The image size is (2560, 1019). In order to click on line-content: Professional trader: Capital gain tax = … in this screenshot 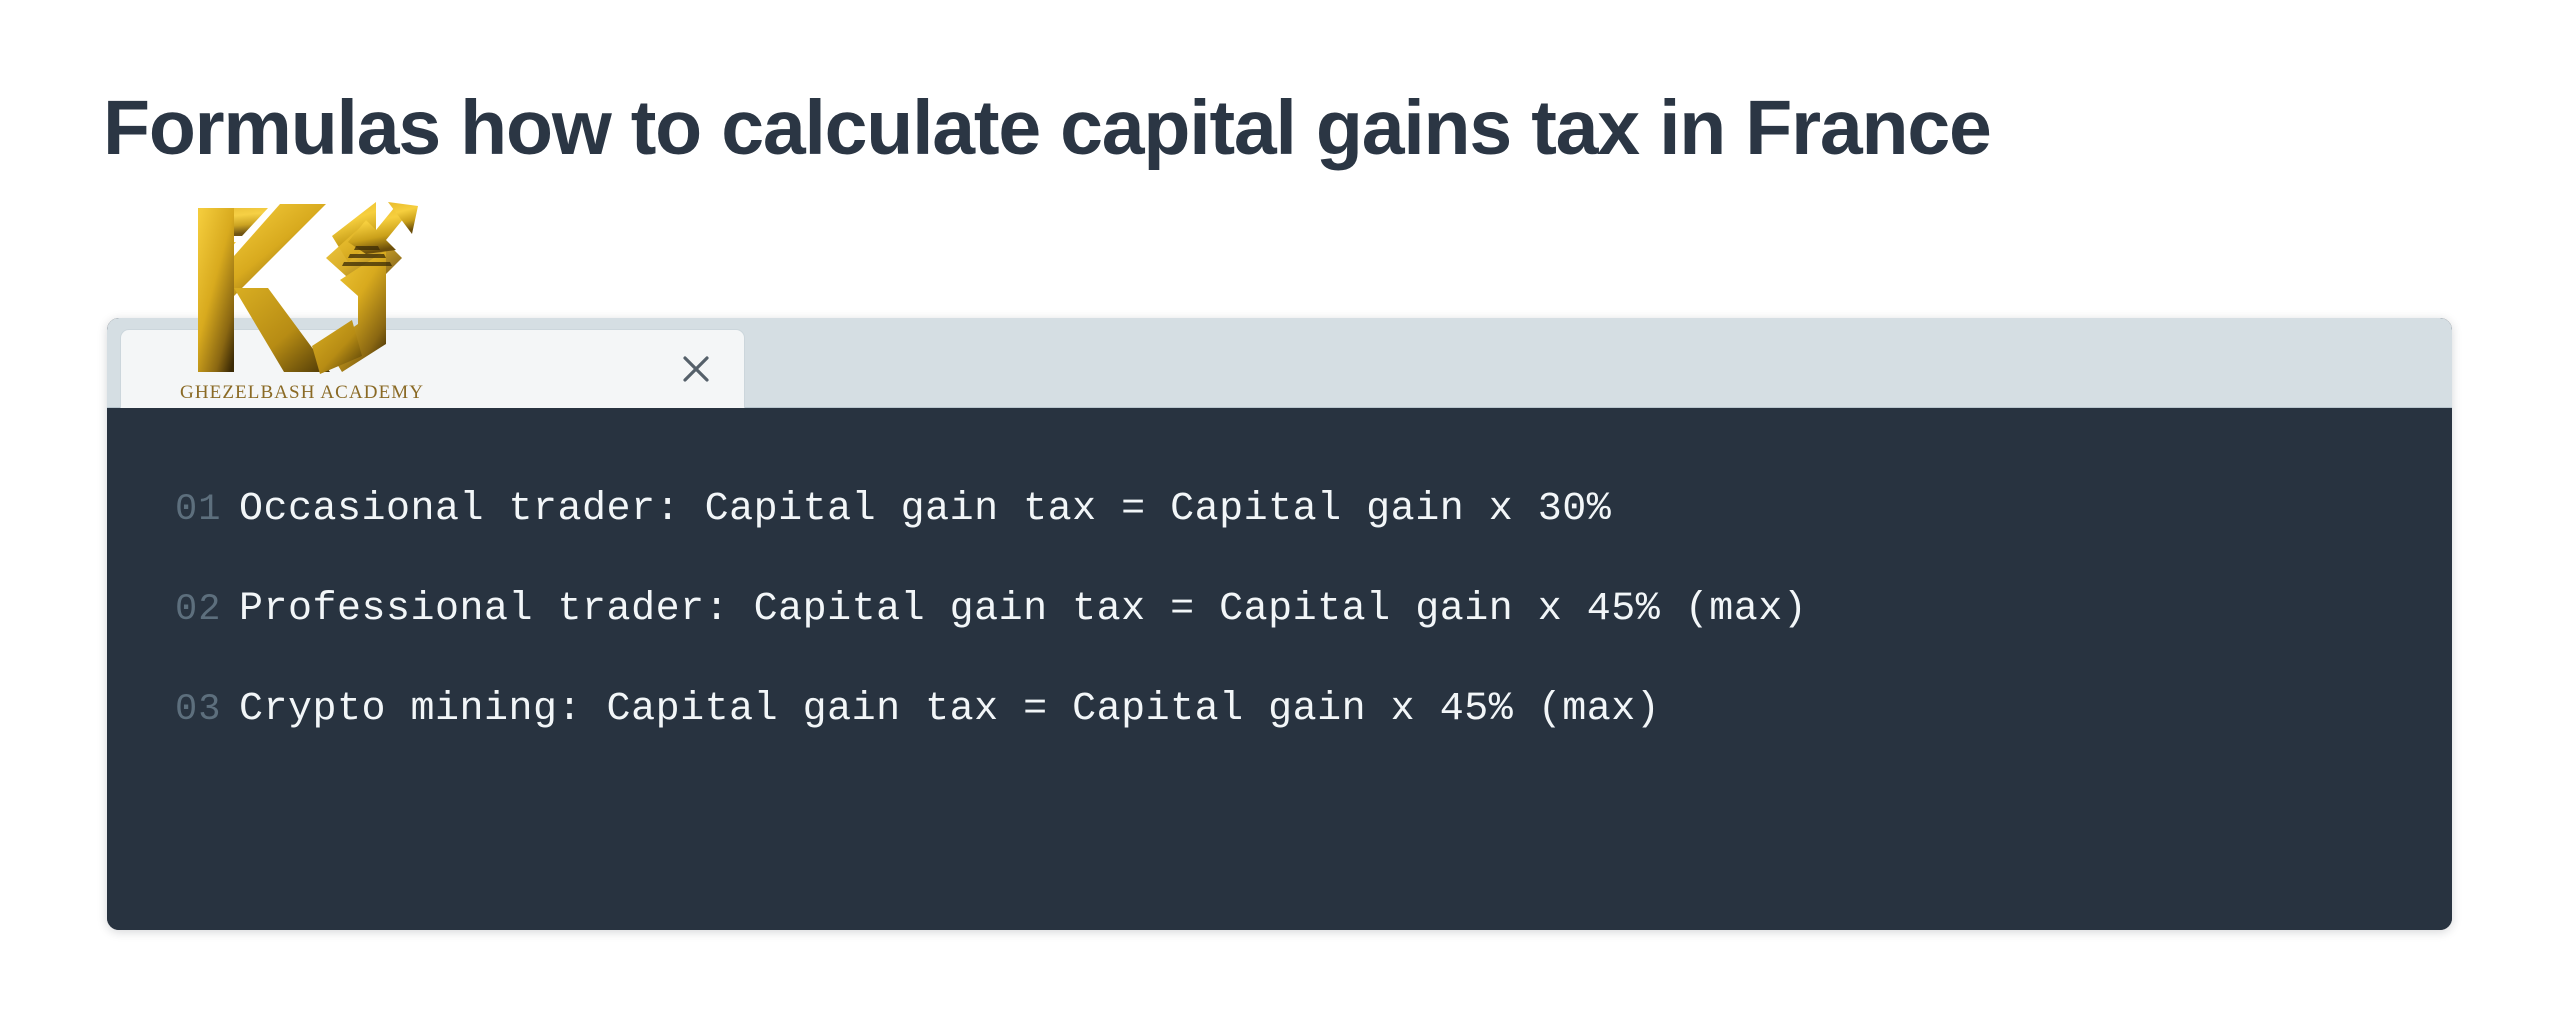, I will do `click(1023, 609)`.